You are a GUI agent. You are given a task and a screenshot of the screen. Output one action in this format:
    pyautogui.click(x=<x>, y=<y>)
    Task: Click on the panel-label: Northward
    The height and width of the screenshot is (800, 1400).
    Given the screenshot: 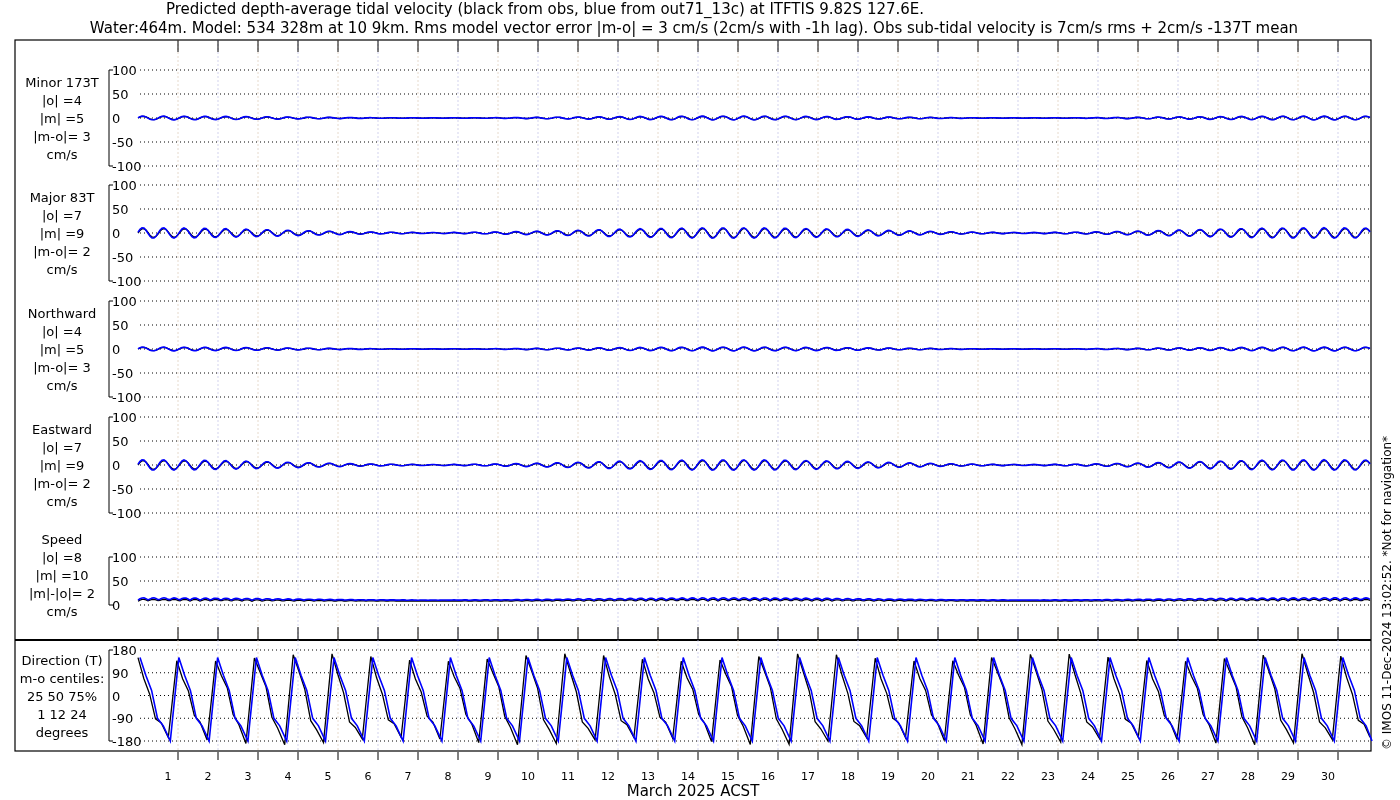 What is the action you would take?
    pyautogui.click(x=62, y=313)
    